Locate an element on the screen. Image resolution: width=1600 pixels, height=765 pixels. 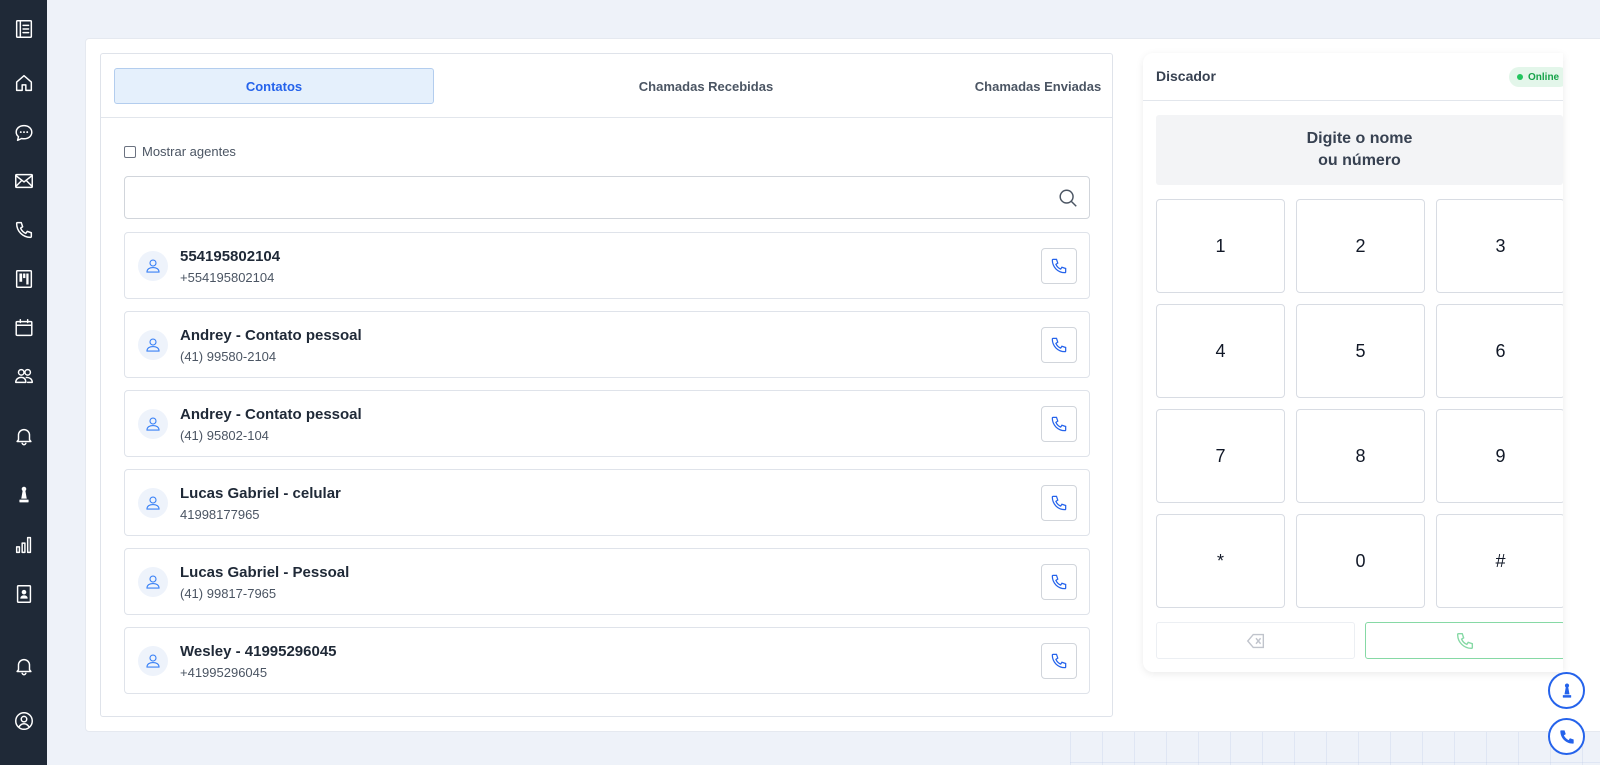
search-box is located at coordinates (607, 197).